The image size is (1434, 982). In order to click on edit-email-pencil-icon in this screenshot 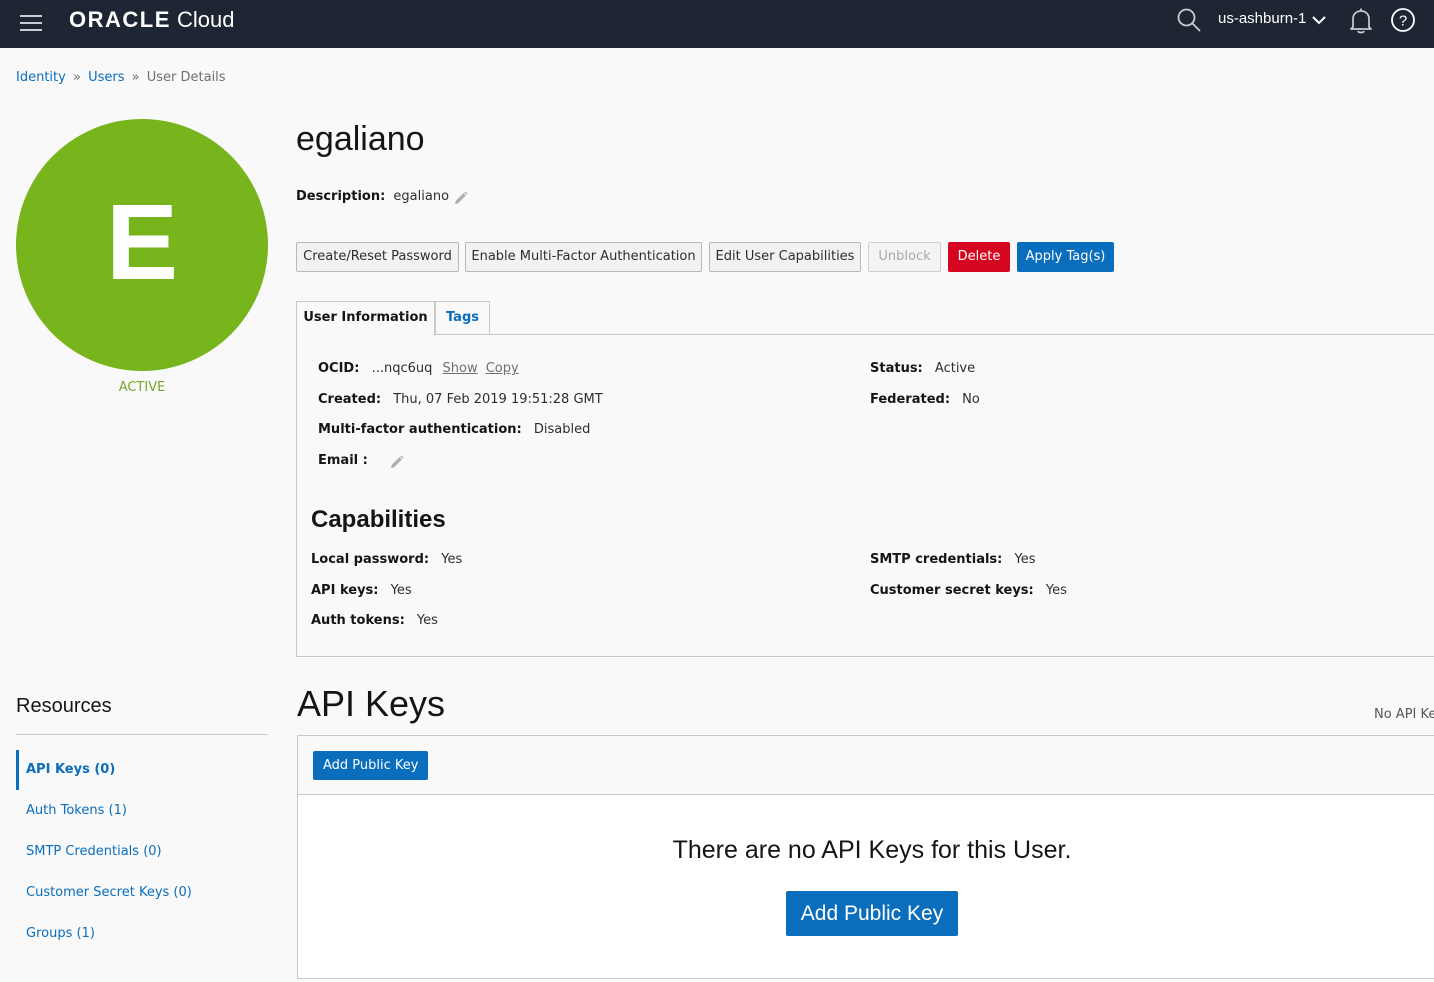, I will do `click(396, 462)`.